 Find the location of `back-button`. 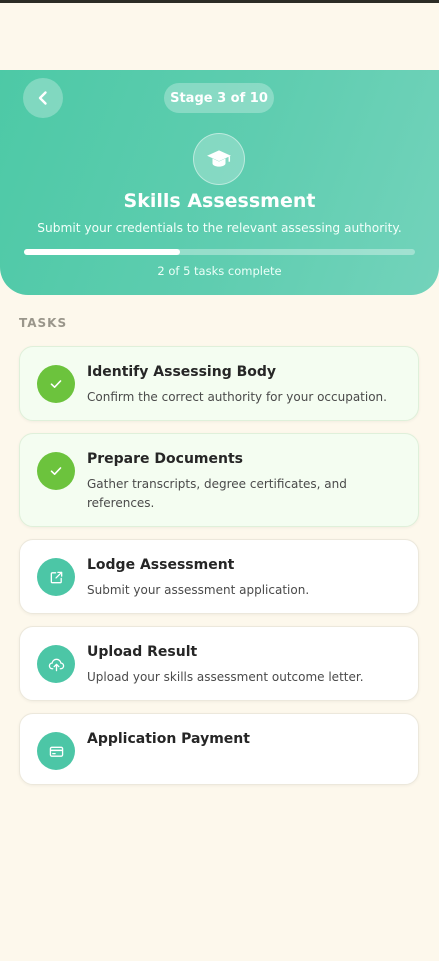

back-button is located at coordinates (43, 98).